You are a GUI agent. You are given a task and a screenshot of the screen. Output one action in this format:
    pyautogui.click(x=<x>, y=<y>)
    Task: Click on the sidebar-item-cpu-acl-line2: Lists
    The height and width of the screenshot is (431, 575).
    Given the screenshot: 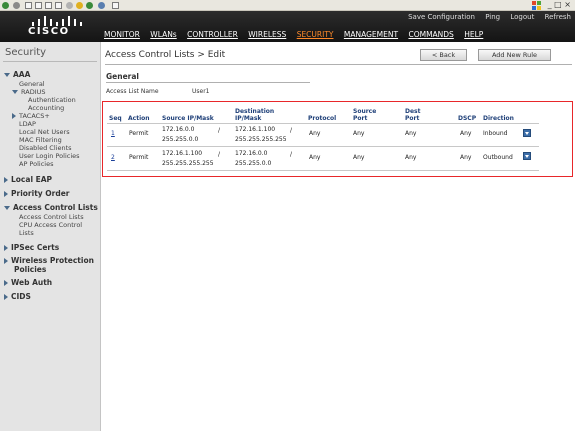 What is the action you would take?
    pyautogui.click(x=26, y=233)
    